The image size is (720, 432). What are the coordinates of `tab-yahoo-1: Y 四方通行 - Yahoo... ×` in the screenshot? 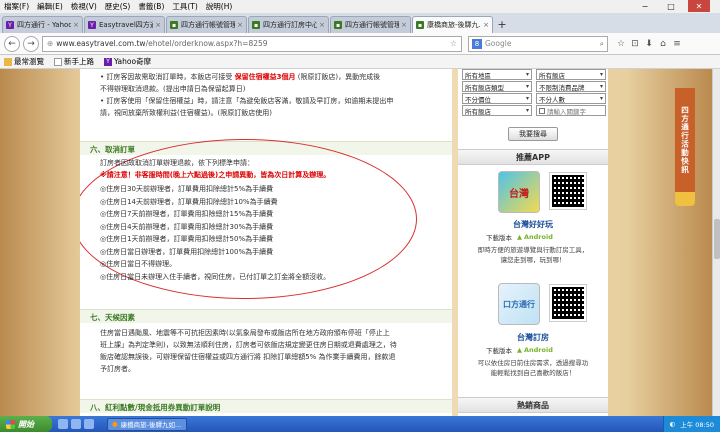 It's located at (42, 24).